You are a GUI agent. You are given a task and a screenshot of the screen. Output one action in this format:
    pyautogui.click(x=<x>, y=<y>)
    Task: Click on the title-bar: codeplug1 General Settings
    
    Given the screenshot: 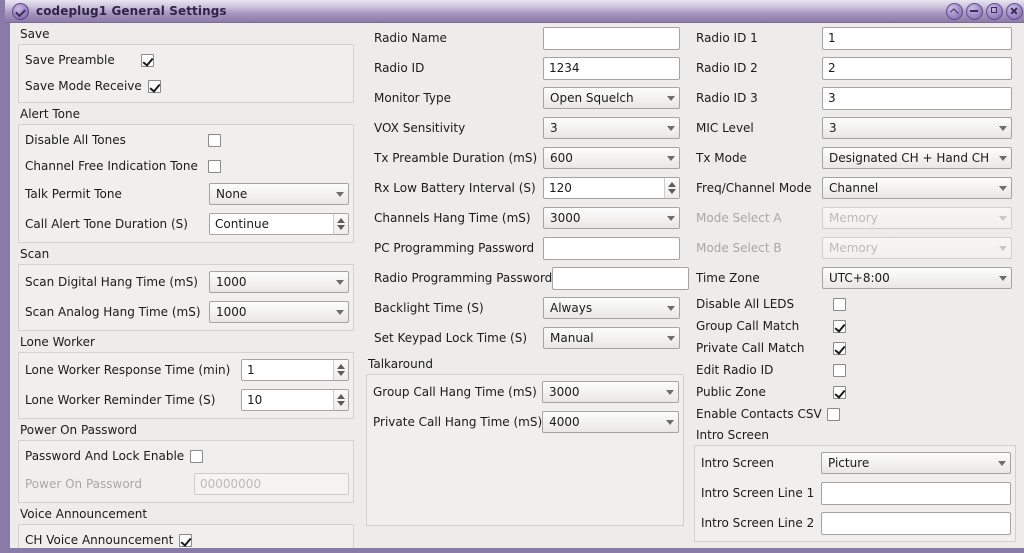 What is the action you would take?
    pyautogui.click(x=514, y=11)
    